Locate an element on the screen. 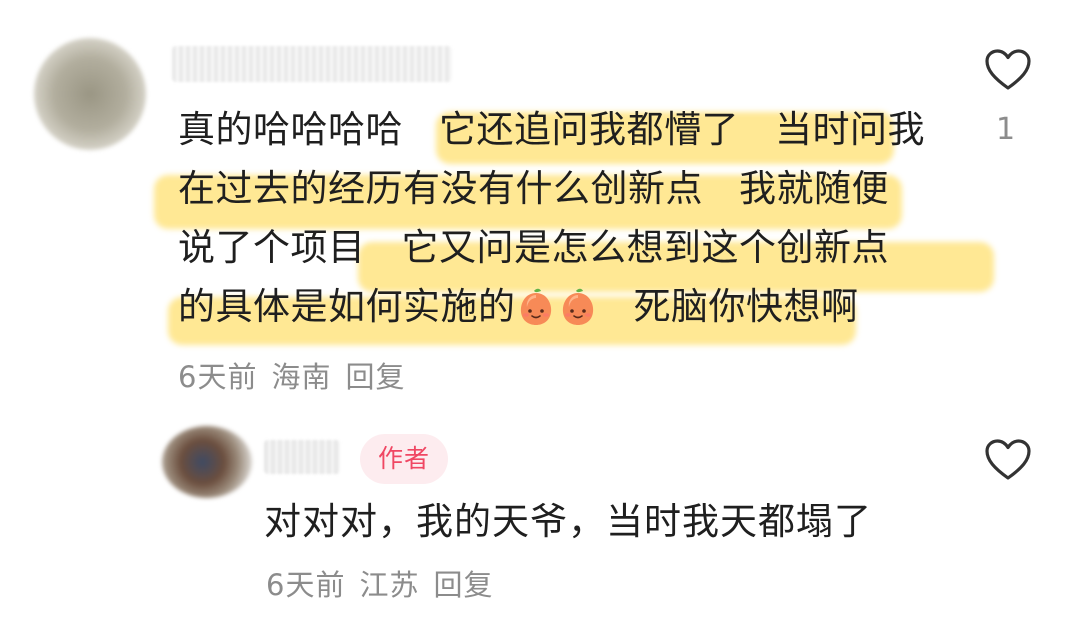 The height and width of the screenshot is (622, 1080). comment-segment: 它又问是怎么想到这个创新点 is located at coordinates (645, 247).